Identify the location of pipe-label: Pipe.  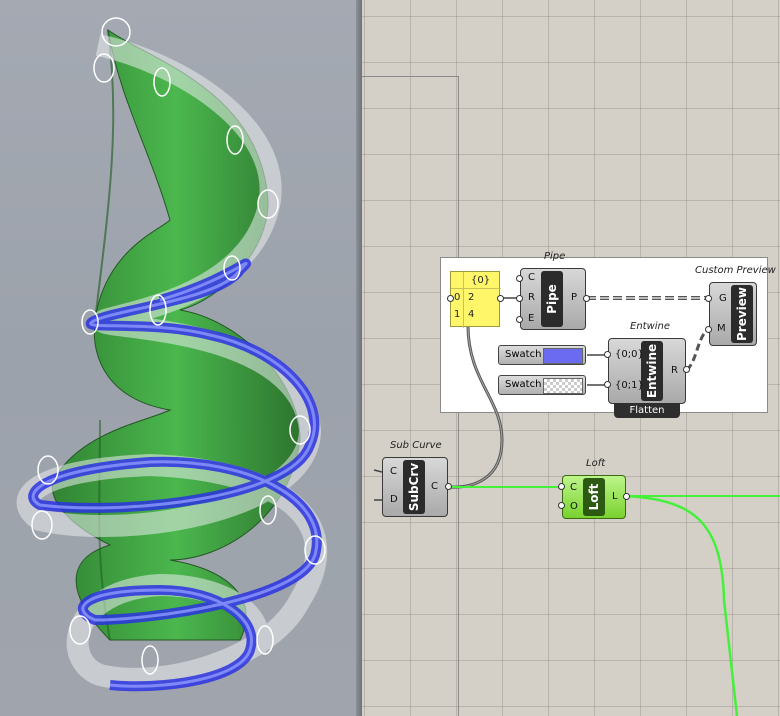
(552, 299).